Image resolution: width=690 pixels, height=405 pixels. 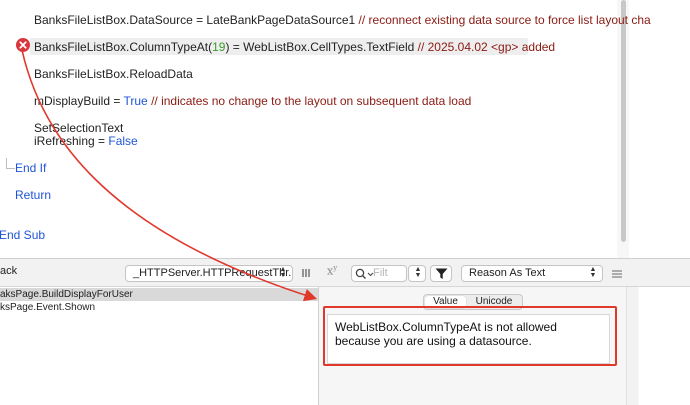 What do you see at coordinates (10, 163) in the screenshot?
I see `fold-guide` at bounding box center [10, 163].